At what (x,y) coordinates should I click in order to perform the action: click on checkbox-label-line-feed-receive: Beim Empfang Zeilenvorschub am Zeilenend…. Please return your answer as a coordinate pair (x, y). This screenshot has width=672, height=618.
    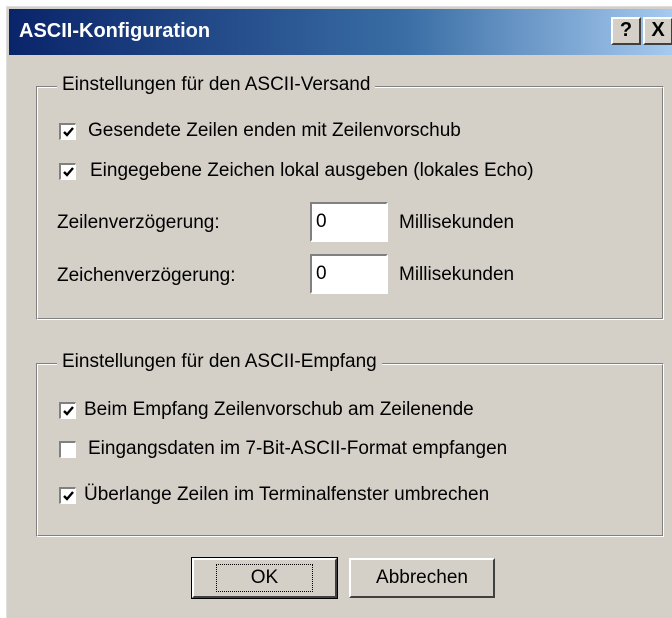
    Looking at the image, I should click on (279, 409).